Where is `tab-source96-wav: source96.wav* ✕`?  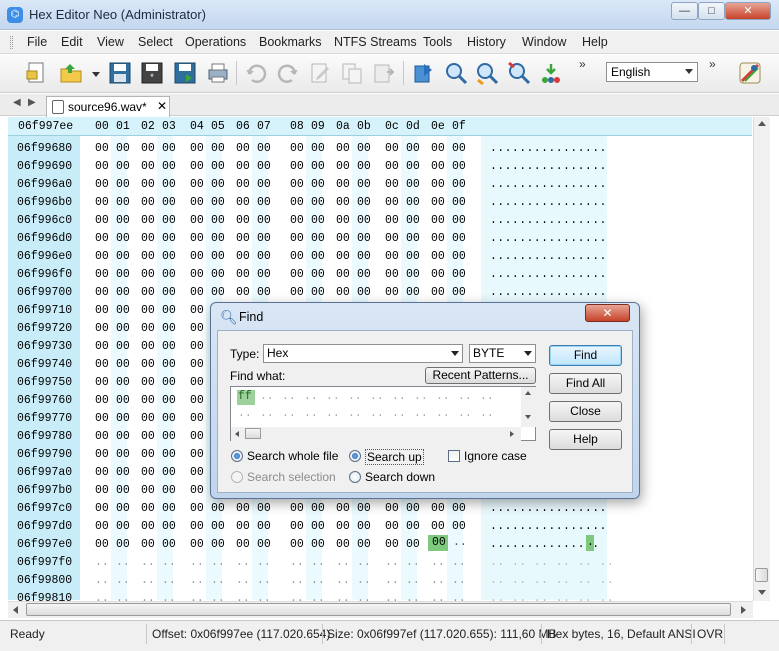
tab-source96-wav: source96.wav* ✕ is located at coordinates (108, 106).